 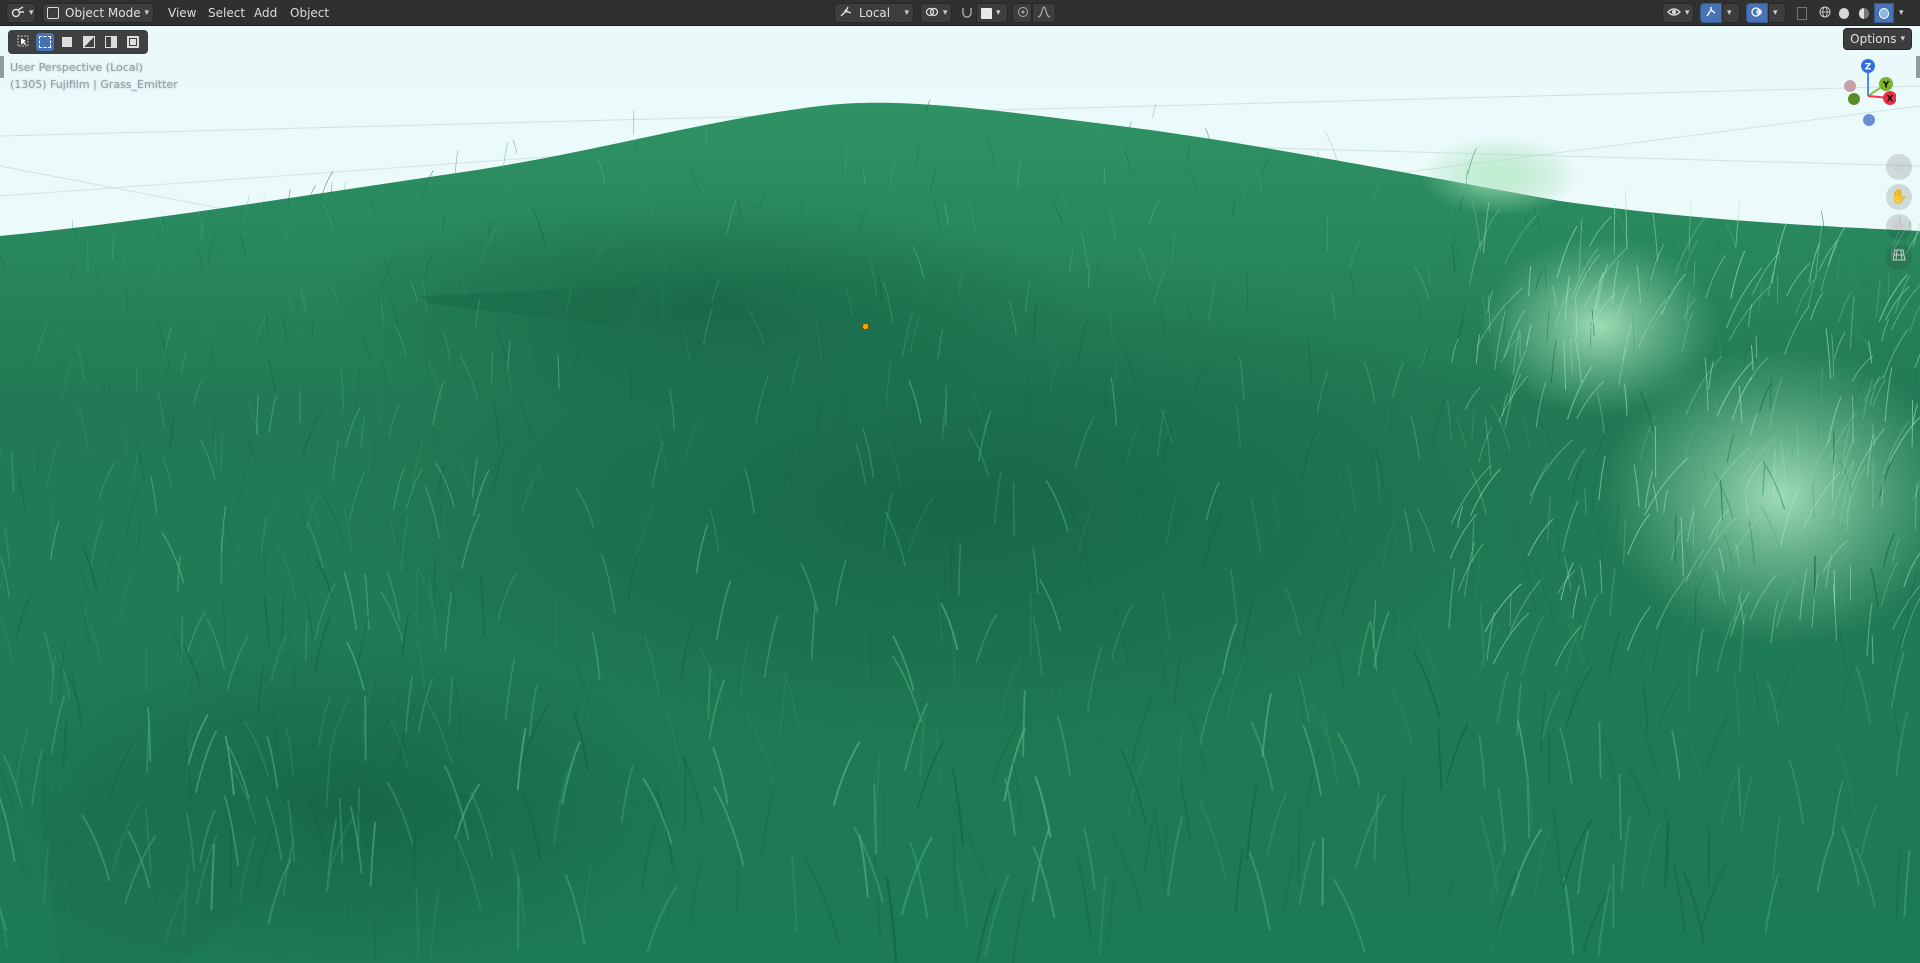 I want to click on select-extend-button, so click(x=67, y=42).